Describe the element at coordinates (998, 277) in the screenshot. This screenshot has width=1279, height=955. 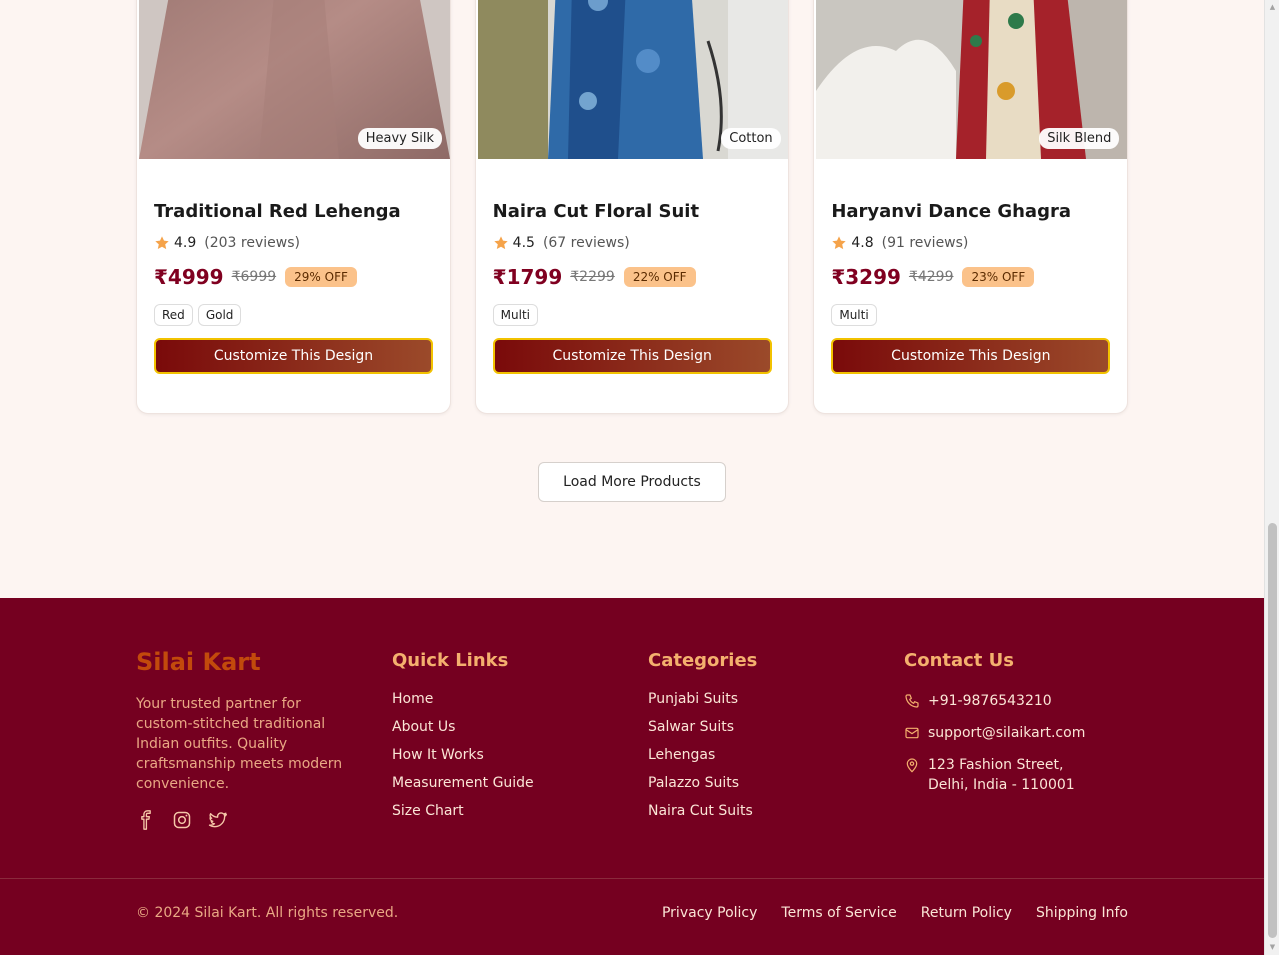
I see `discount-badge: 23% OFF` at that location.